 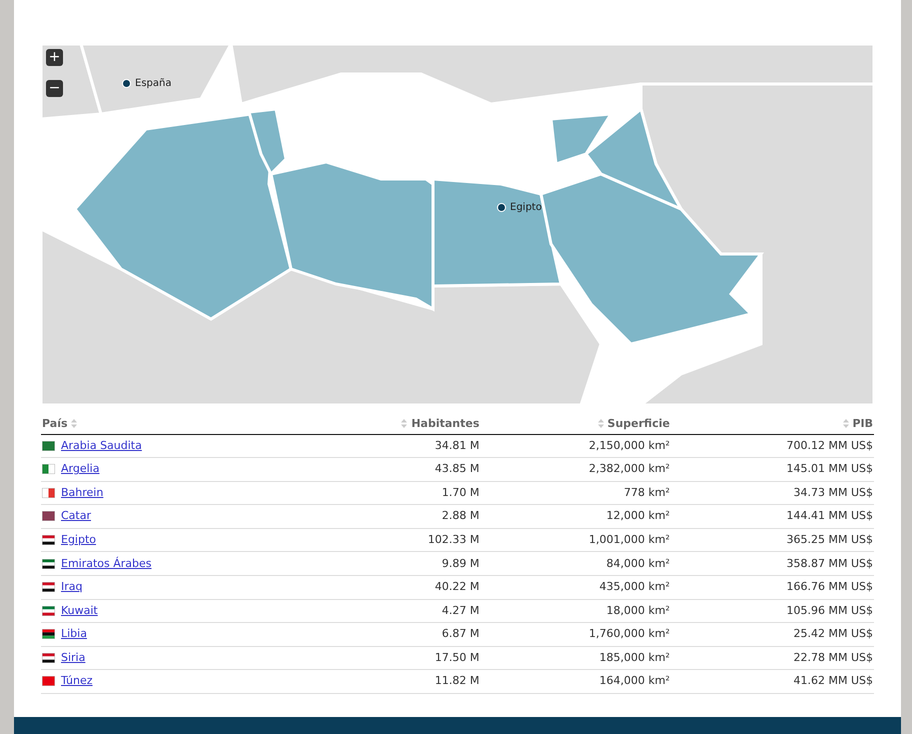 What do you see at coordinates (829, 515) in the screenshot?
I see `table-cell: 144.41 MM US$` at bounding box center [829, 515].